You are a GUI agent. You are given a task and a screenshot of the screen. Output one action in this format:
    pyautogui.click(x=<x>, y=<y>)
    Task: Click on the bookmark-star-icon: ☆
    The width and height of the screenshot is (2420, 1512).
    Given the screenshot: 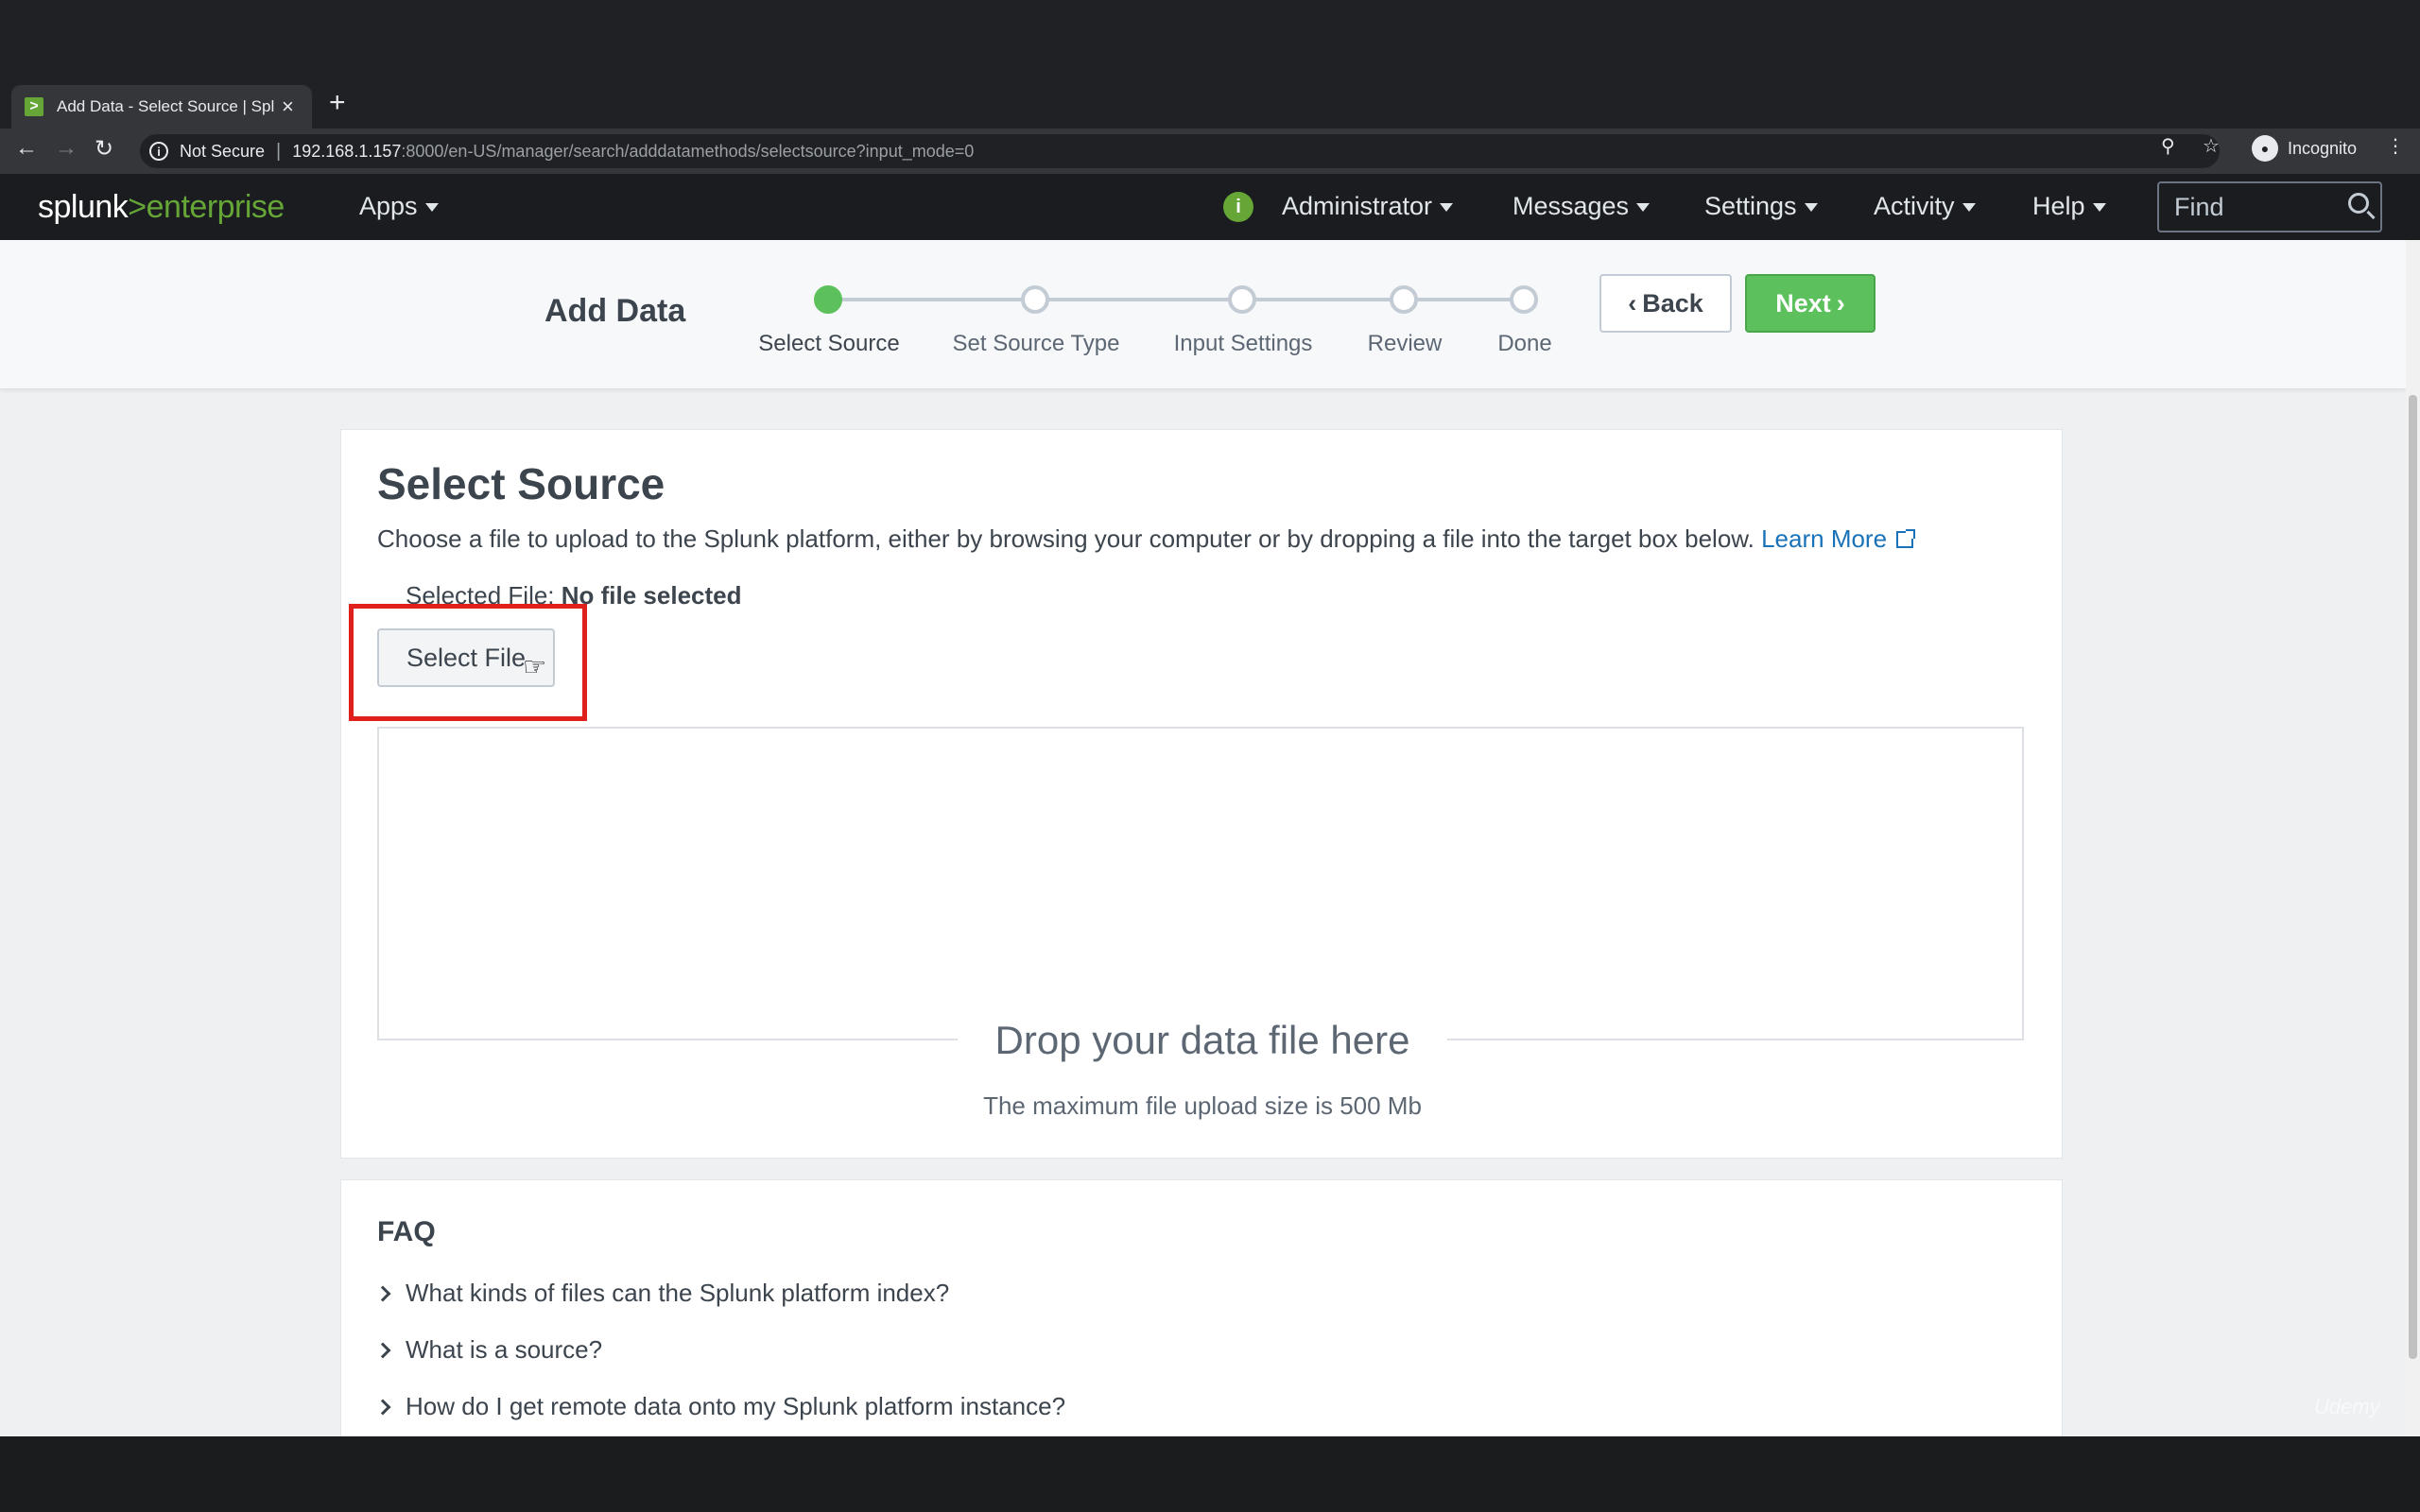 What is the action you would take?
    pyautogui.click(x=2211, y=146)
    